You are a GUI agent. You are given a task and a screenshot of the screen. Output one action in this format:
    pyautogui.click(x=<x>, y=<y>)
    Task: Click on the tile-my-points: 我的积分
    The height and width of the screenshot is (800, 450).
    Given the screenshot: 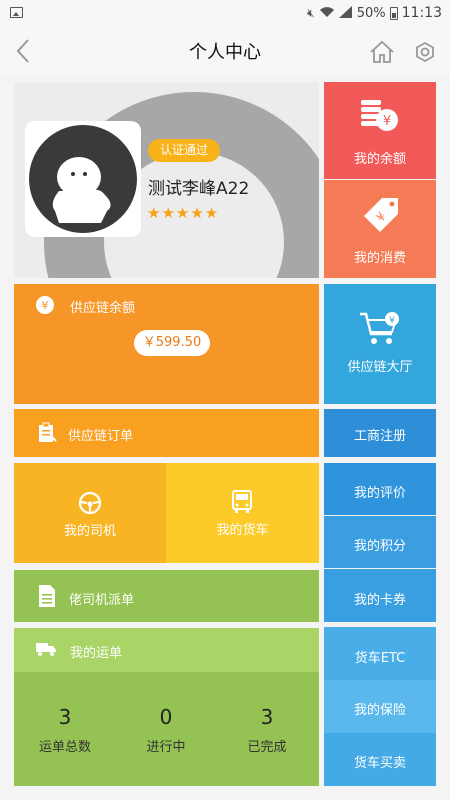 What is the action you would take?
    pyautogui.click(x=380, y=542)
    